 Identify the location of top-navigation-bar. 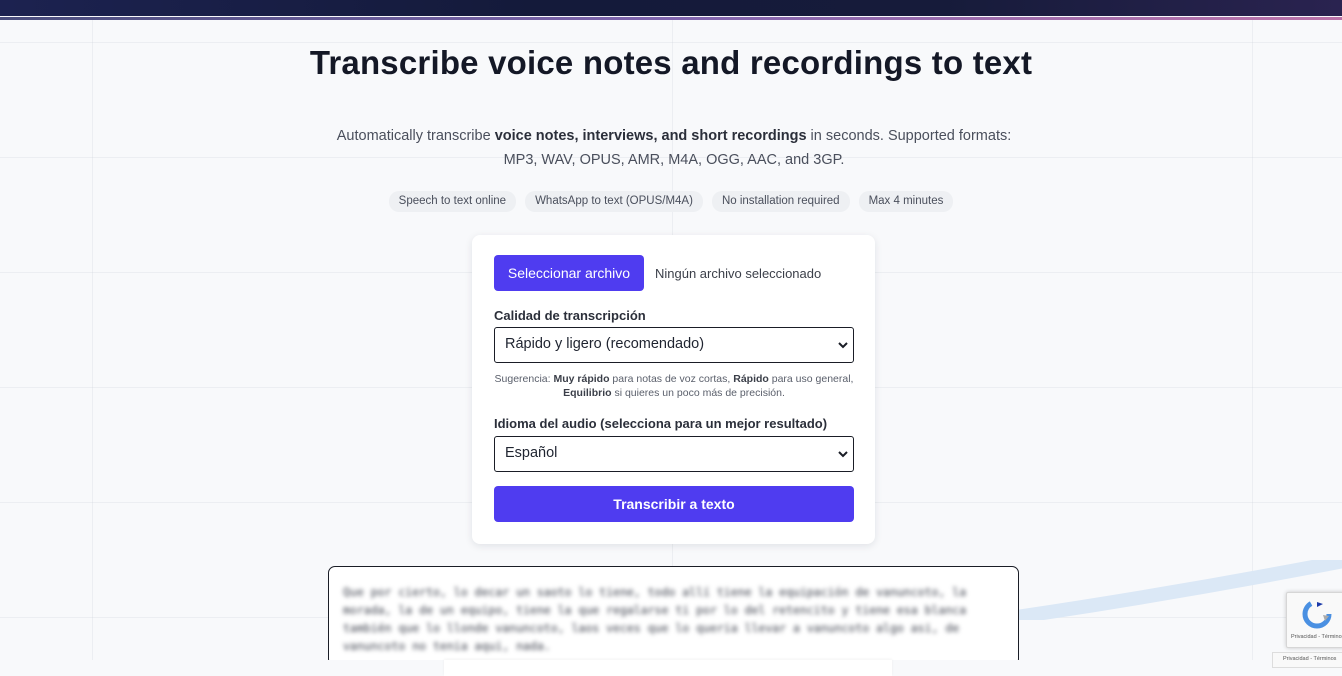
(671, 8).